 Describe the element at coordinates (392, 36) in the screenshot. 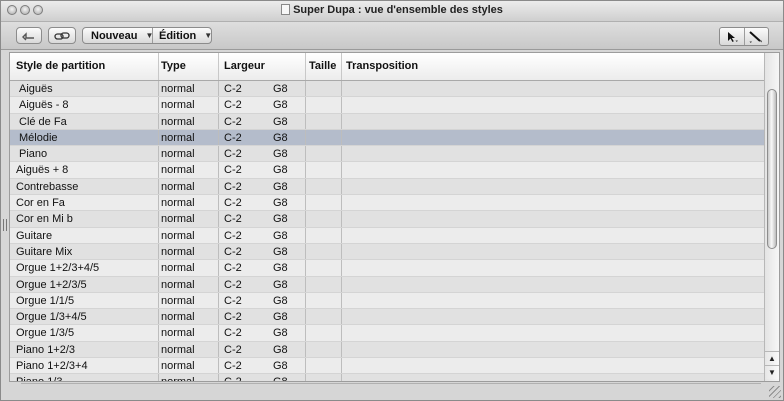

I see `toolbar: Nouveau ▼ Édition ▼` at that location.